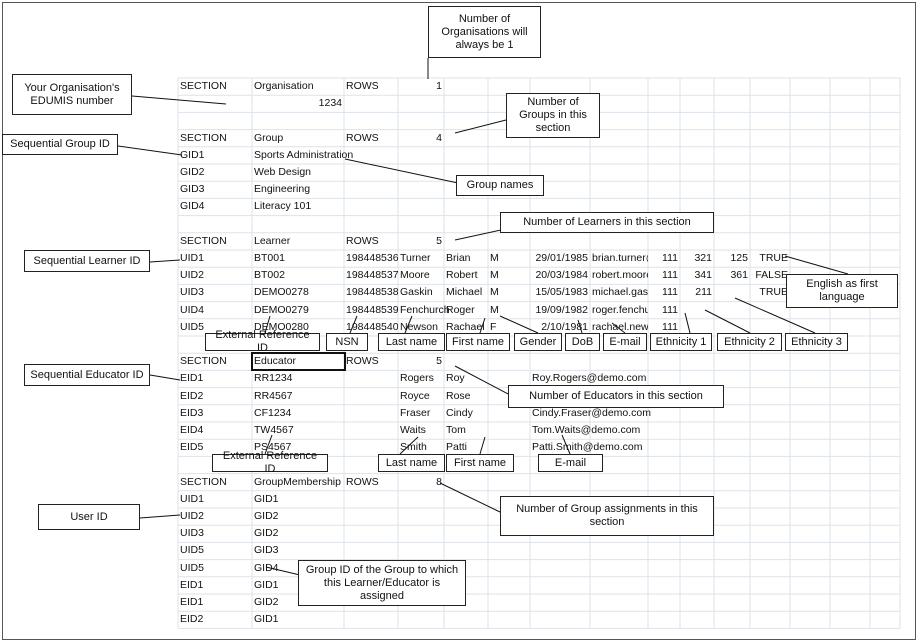 This screenshot has width=920, height=644. Describe the element at coordinates (538, 342) in the screenshot. I see `label-gender: Gender` at that location.